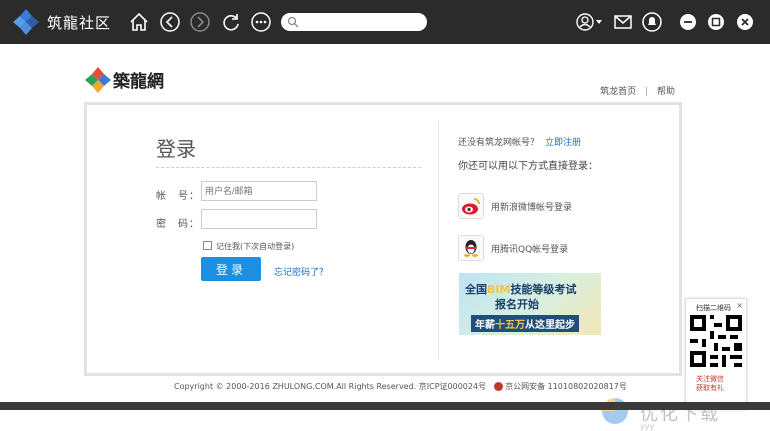 The image size is (770, 431). What do you see at coordinates (618, 92) in the screenshot?
I see `home-link: 筑龙首页` at bounding box center [618, 92].